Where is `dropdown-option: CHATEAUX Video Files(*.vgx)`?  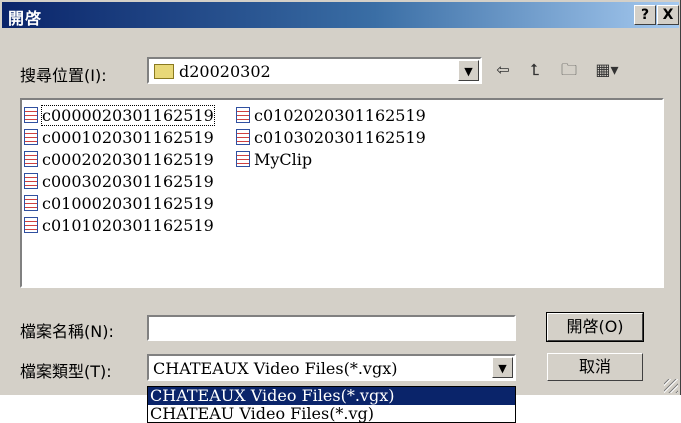 dropdown-option: CHATEAUX Video Files(*.vgx) is located at coordinates (331, 396).